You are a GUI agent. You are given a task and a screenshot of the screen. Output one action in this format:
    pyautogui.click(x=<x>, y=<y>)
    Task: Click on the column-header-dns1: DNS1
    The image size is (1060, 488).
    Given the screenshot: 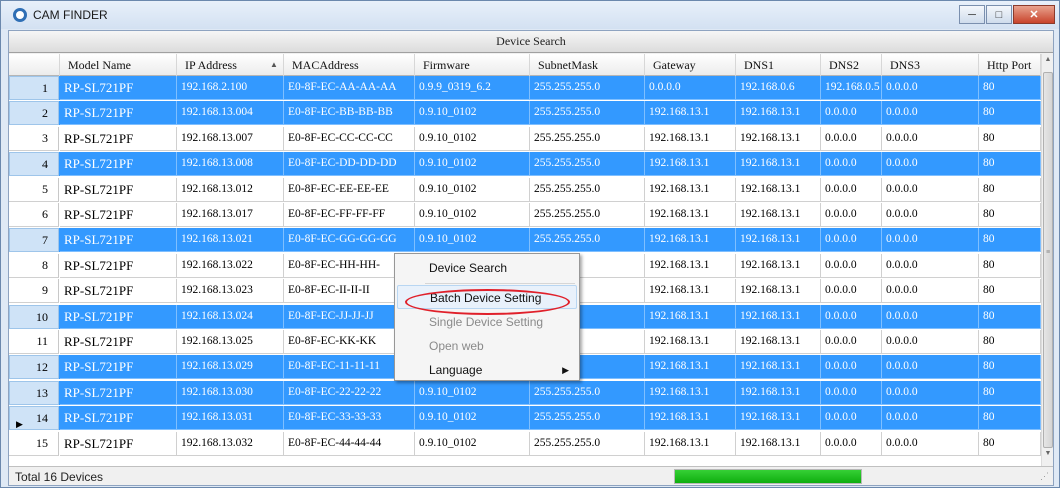 What is the action you would take?
    pyautogui.click(x=778, y=65)
    